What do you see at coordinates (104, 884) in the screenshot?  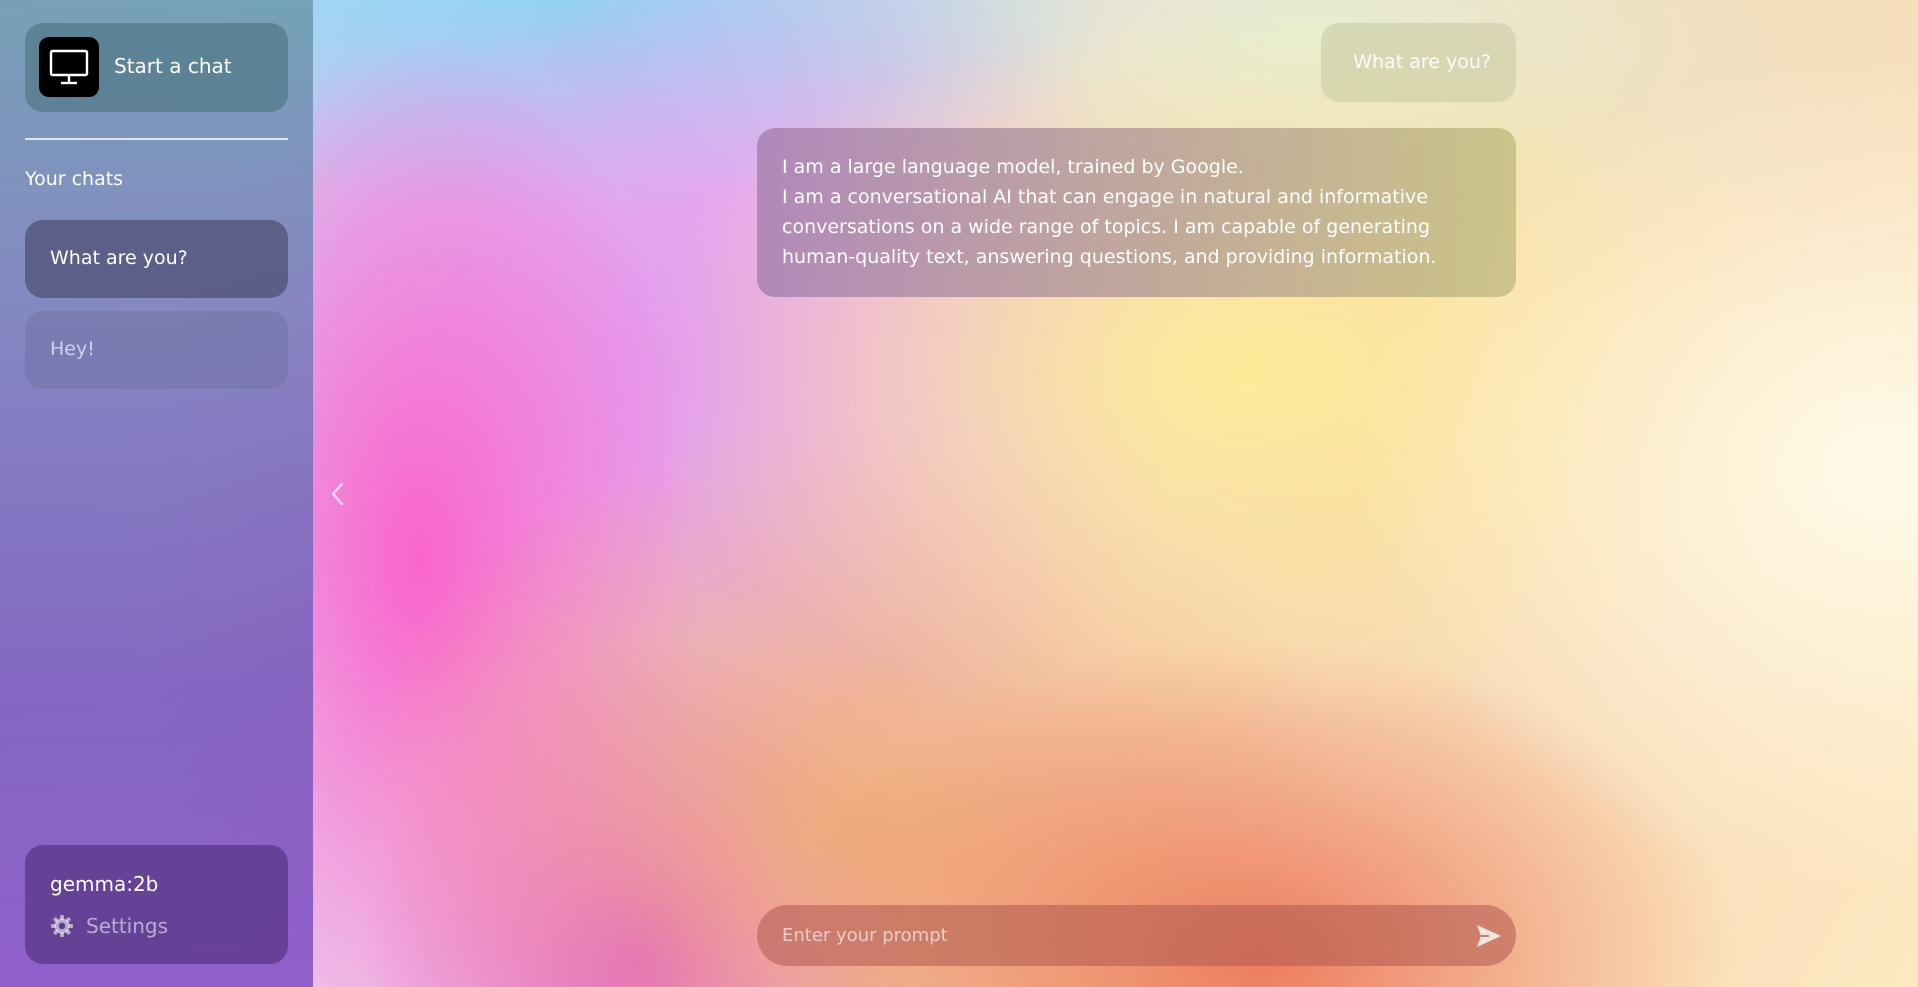 I see `model-name: gemma:2b` at bounding box center [104, 884].